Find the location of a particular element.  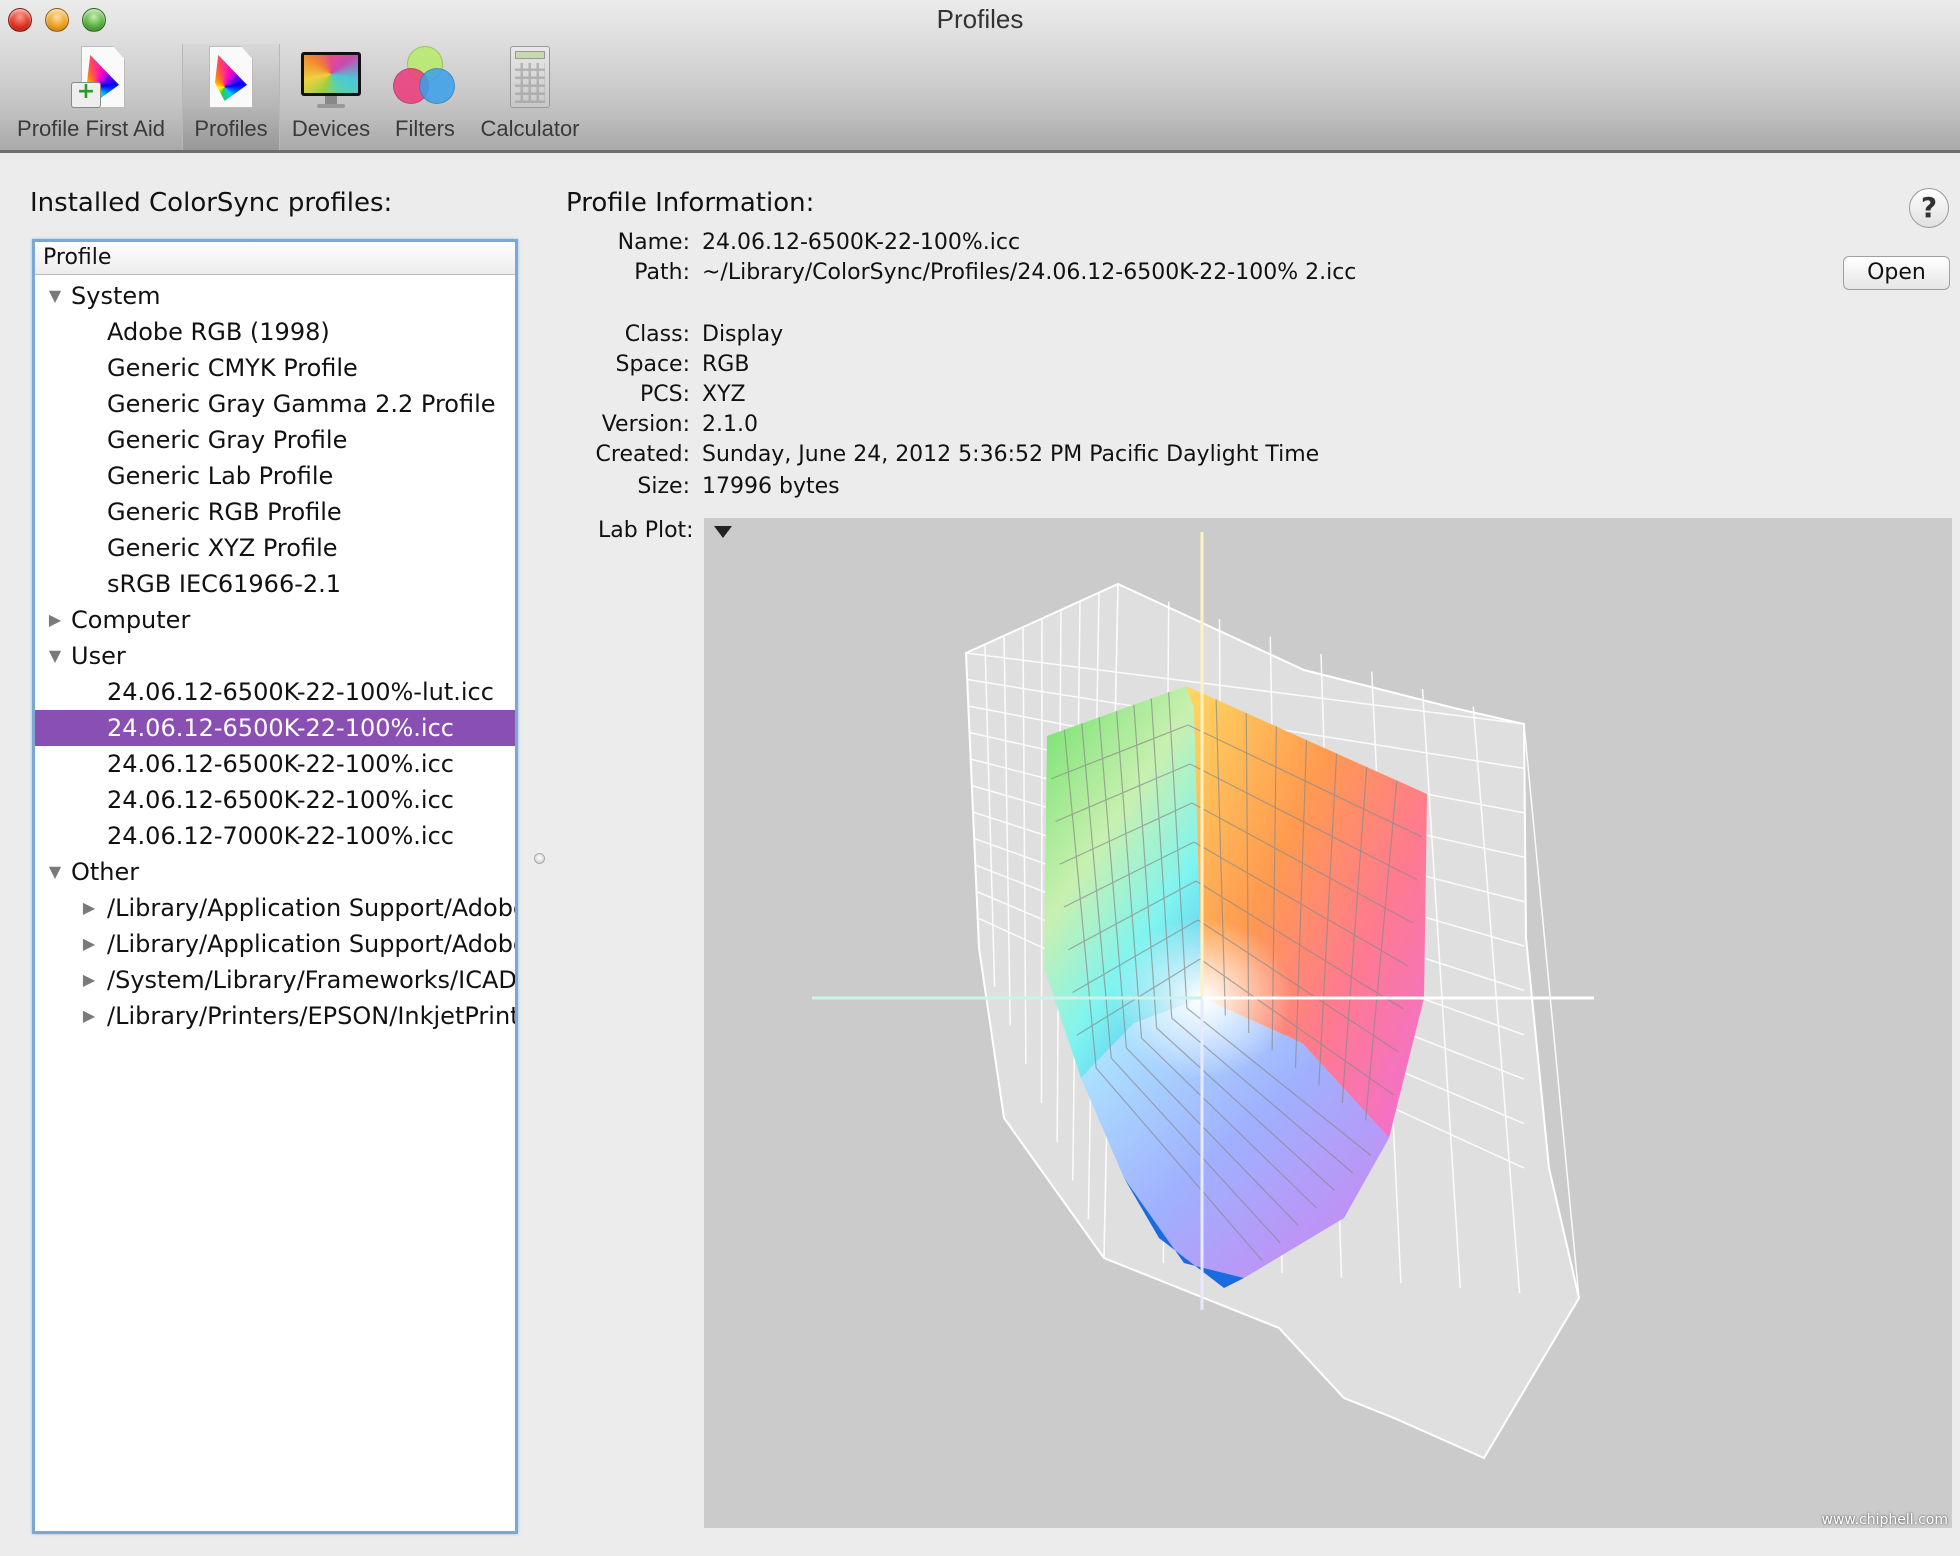

toolbar-label: Calculator is located at coordinates (530, 128).